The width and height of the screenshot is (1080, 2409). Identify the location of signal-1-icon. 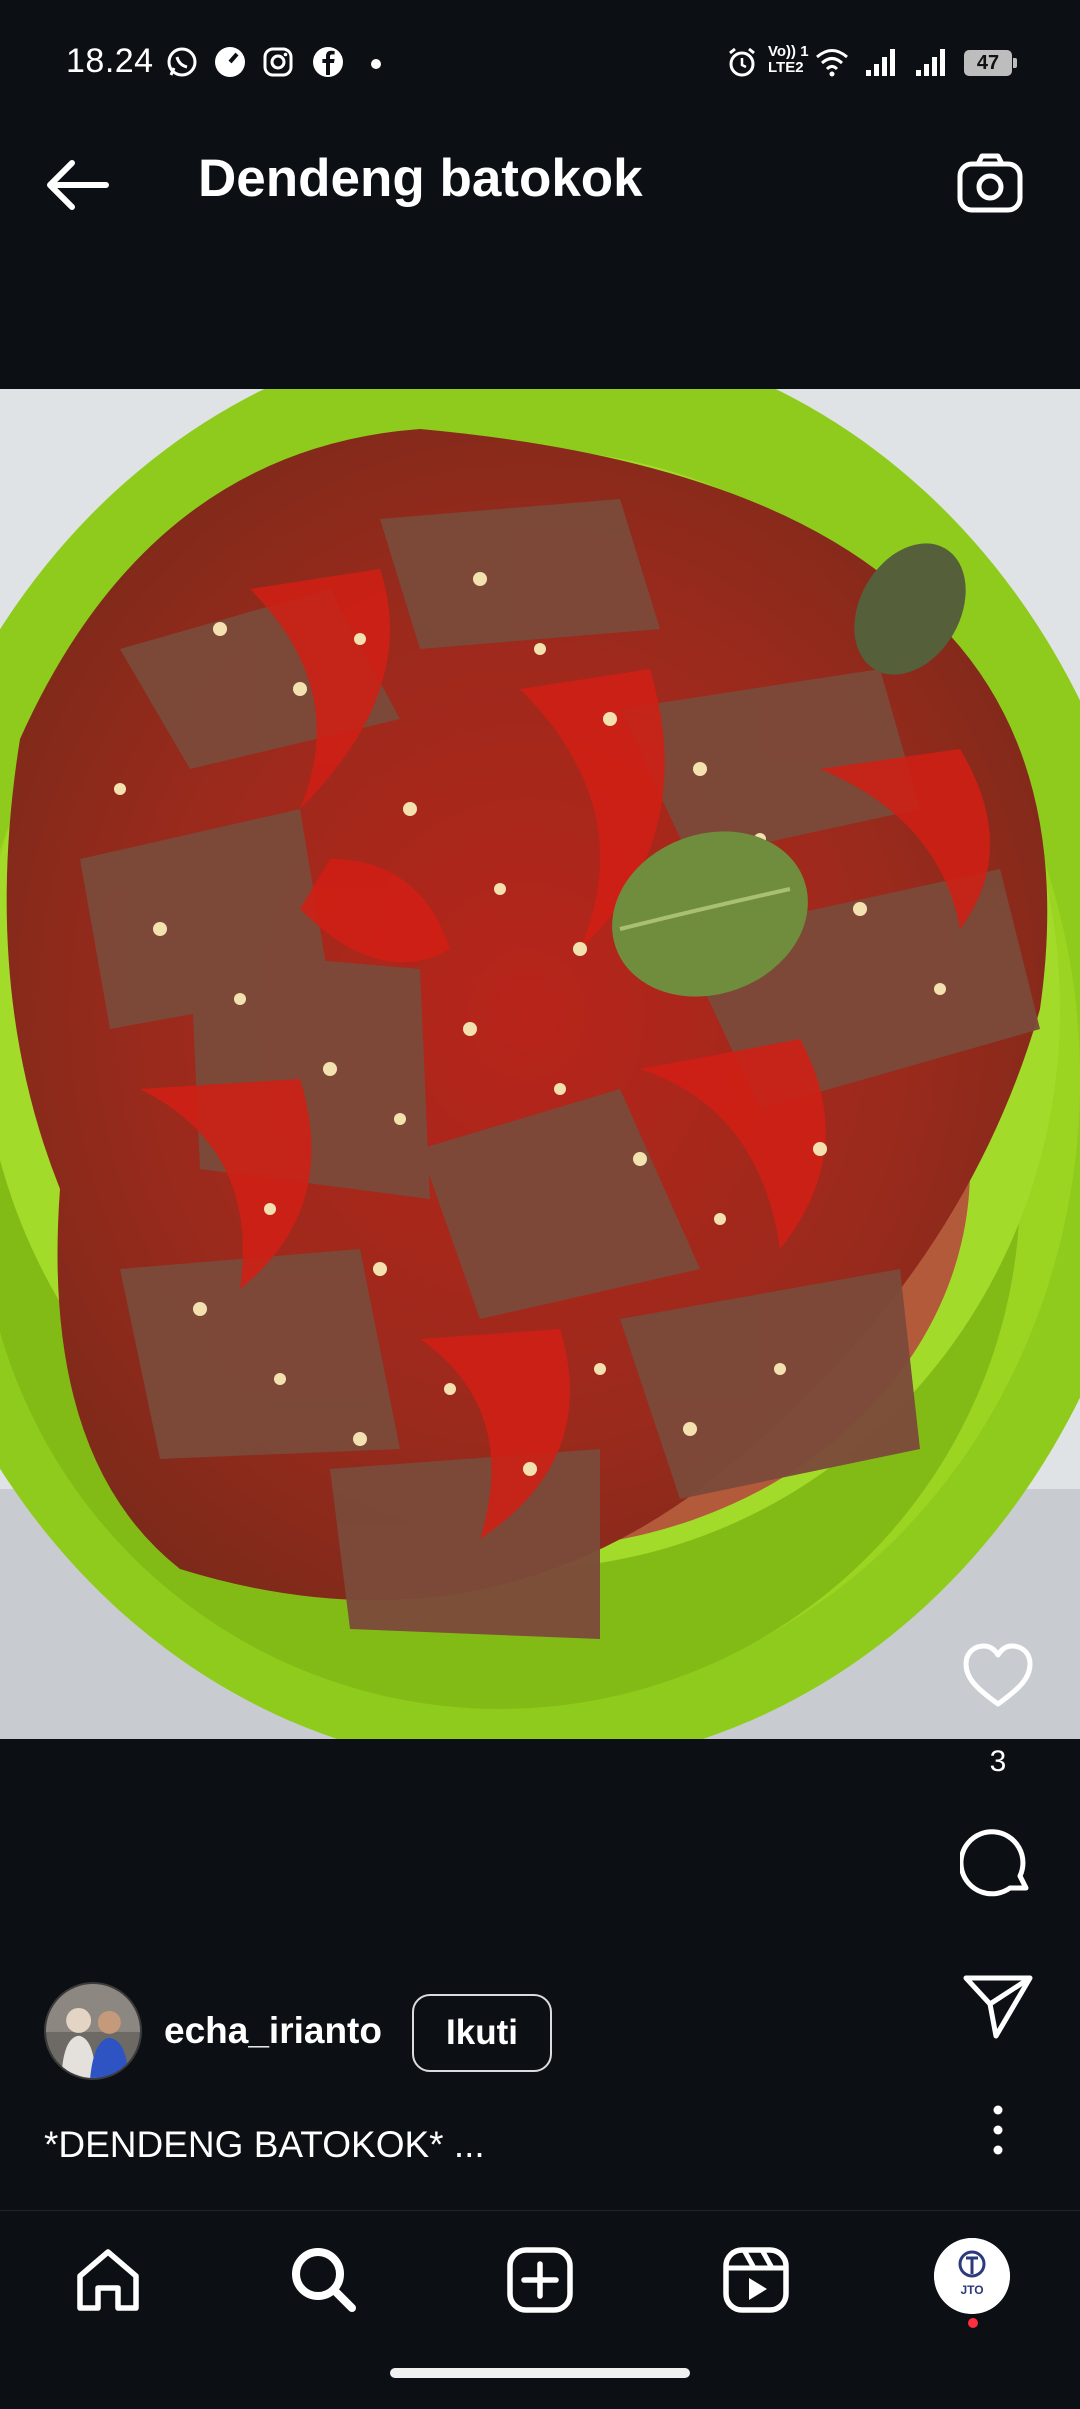
(880, 62).